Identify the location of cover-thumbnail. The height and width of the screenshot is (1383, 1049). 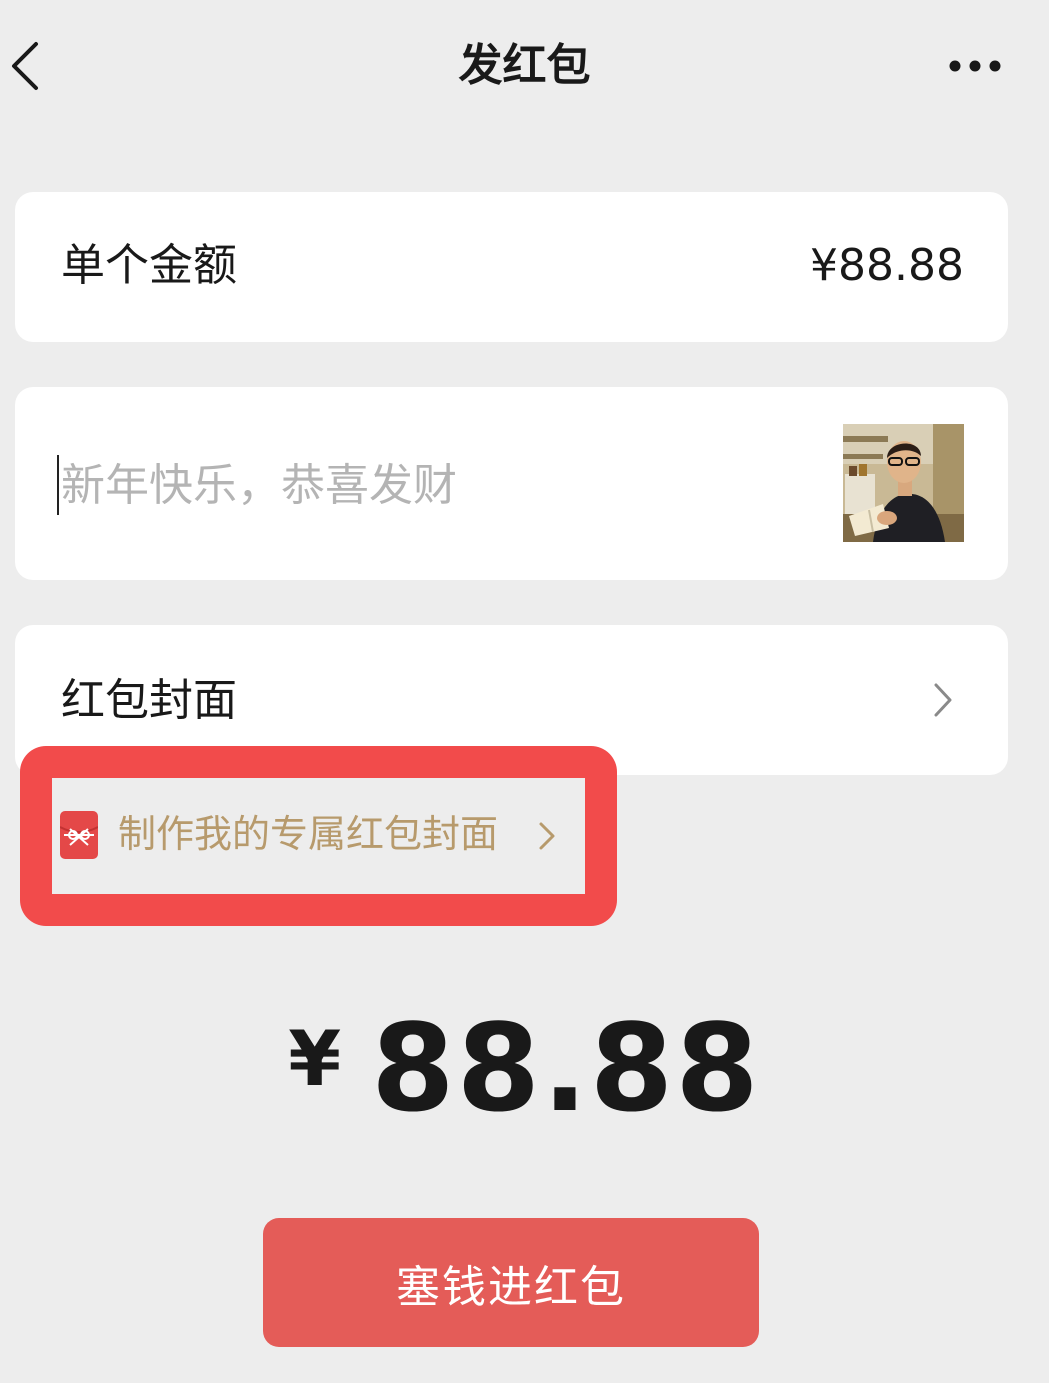
(903, 483).